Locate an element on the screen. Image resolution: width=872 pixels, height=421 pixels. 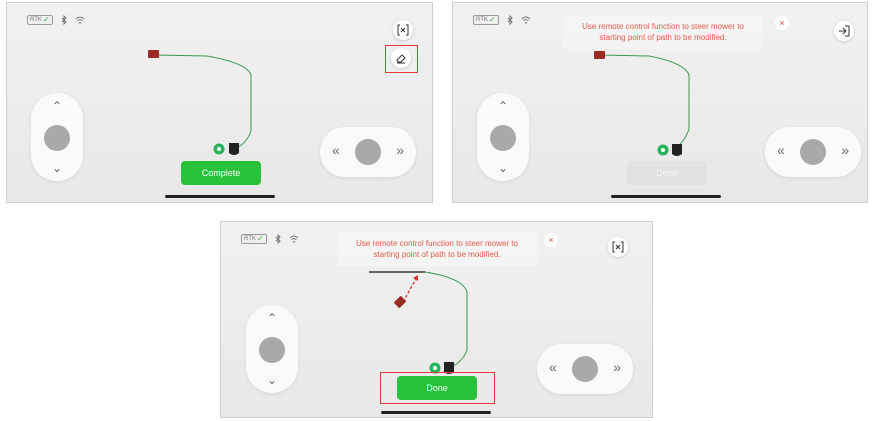
done-button: Done is located at coordinates (437, 388).